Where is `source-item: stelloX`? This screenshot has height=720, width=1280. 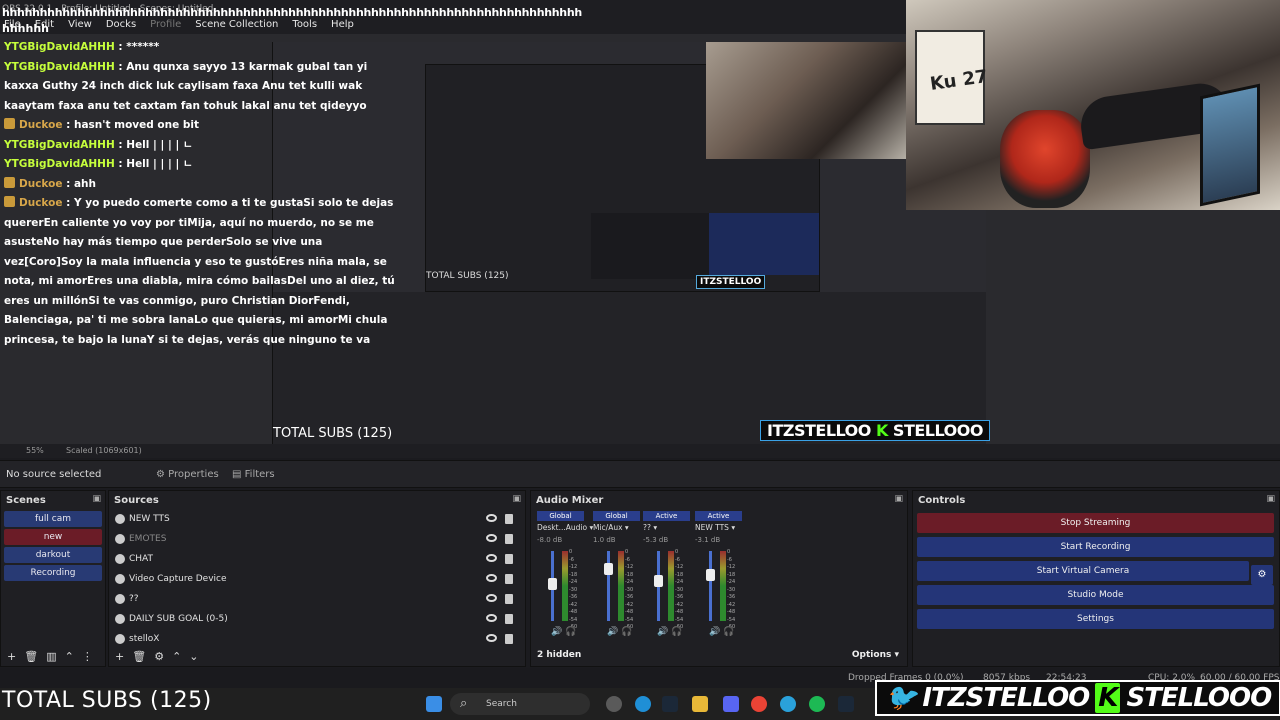
source-item: stelloX is located at coordinates (317, 639).